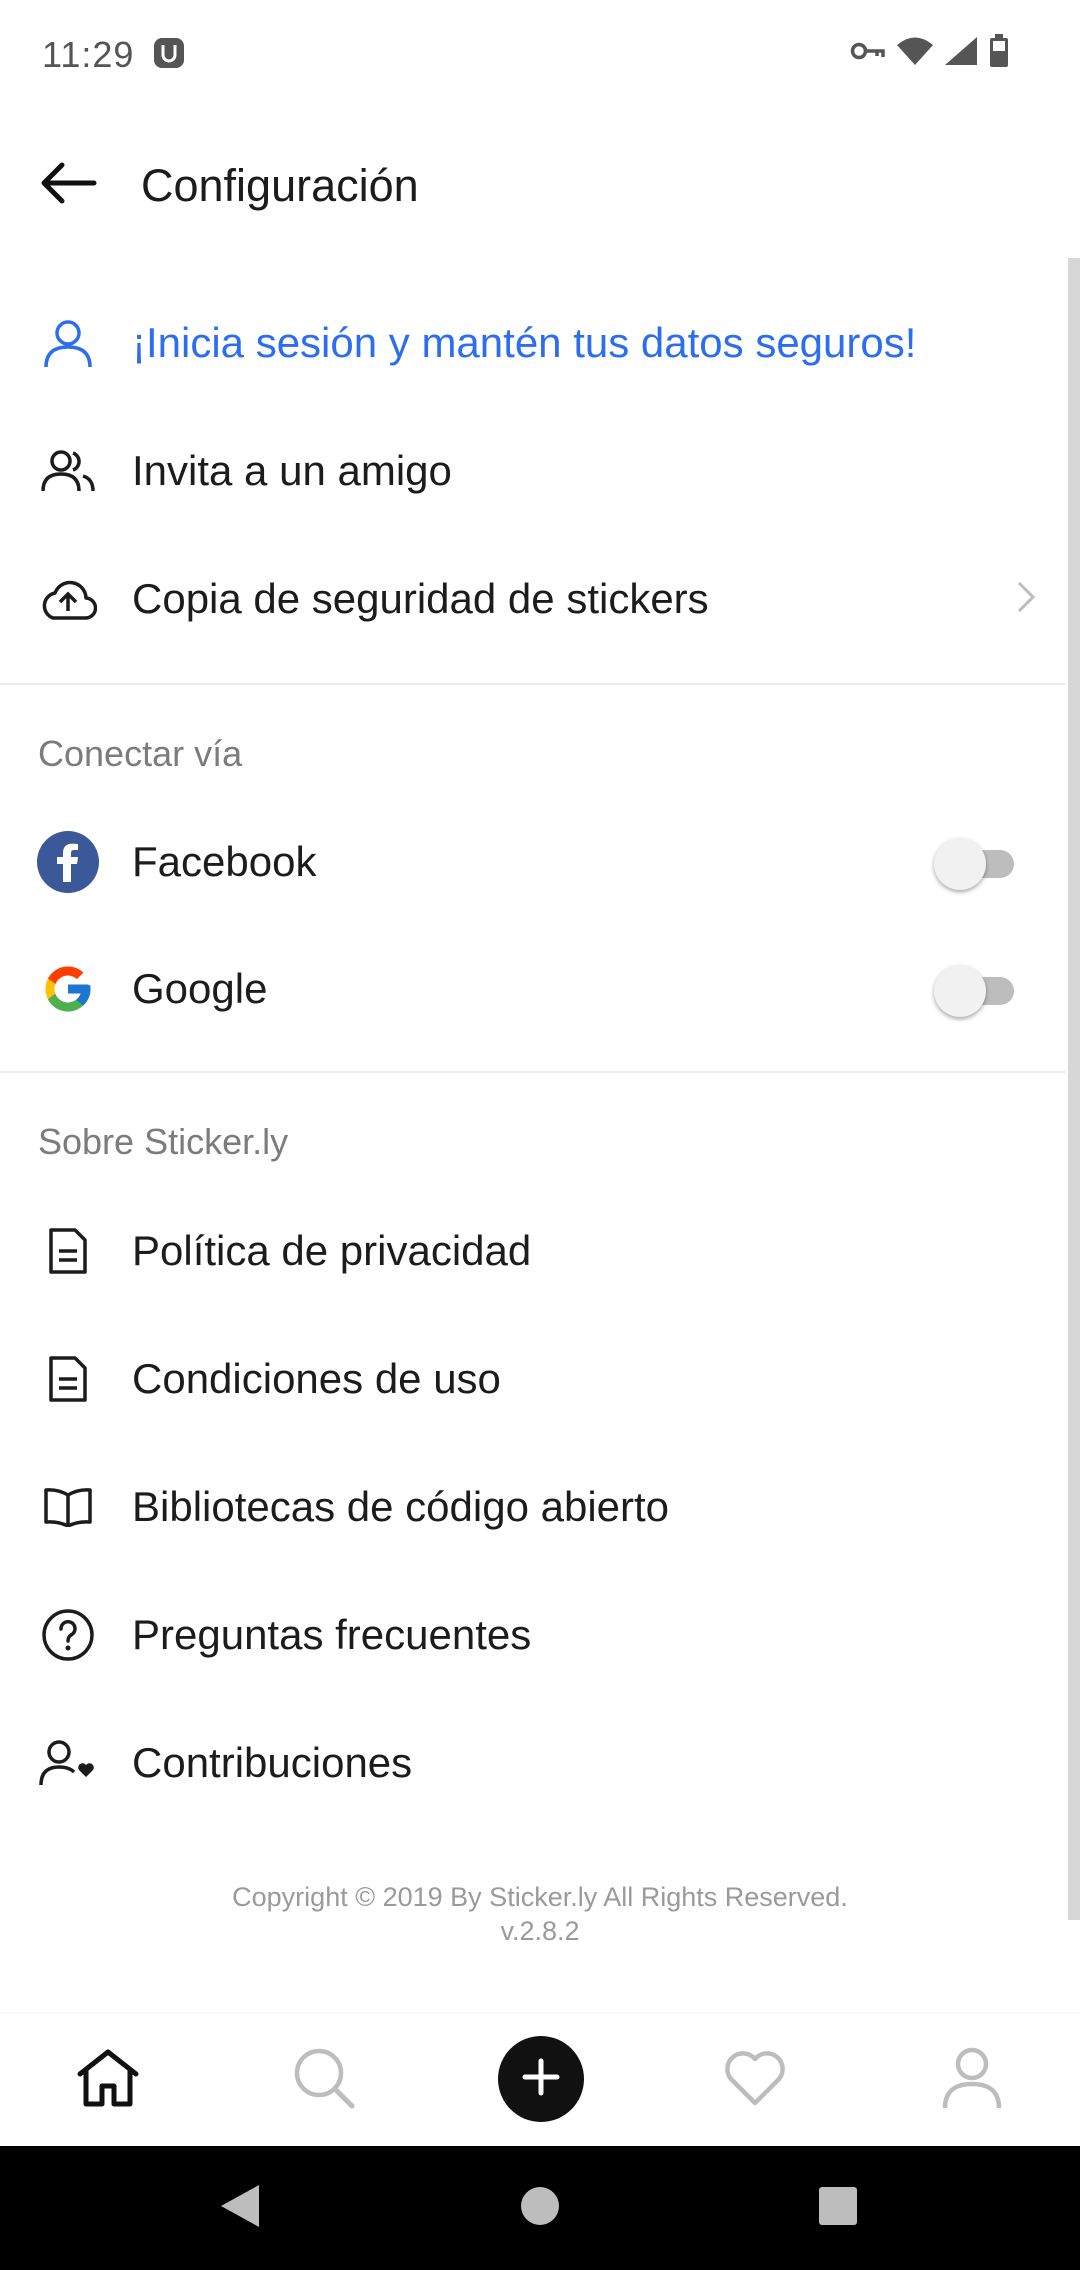 This screenshot has height=2270, width=1080. I want to click on backup-stickers-label: Copia de seguridad de stickers, so click(420, 598).